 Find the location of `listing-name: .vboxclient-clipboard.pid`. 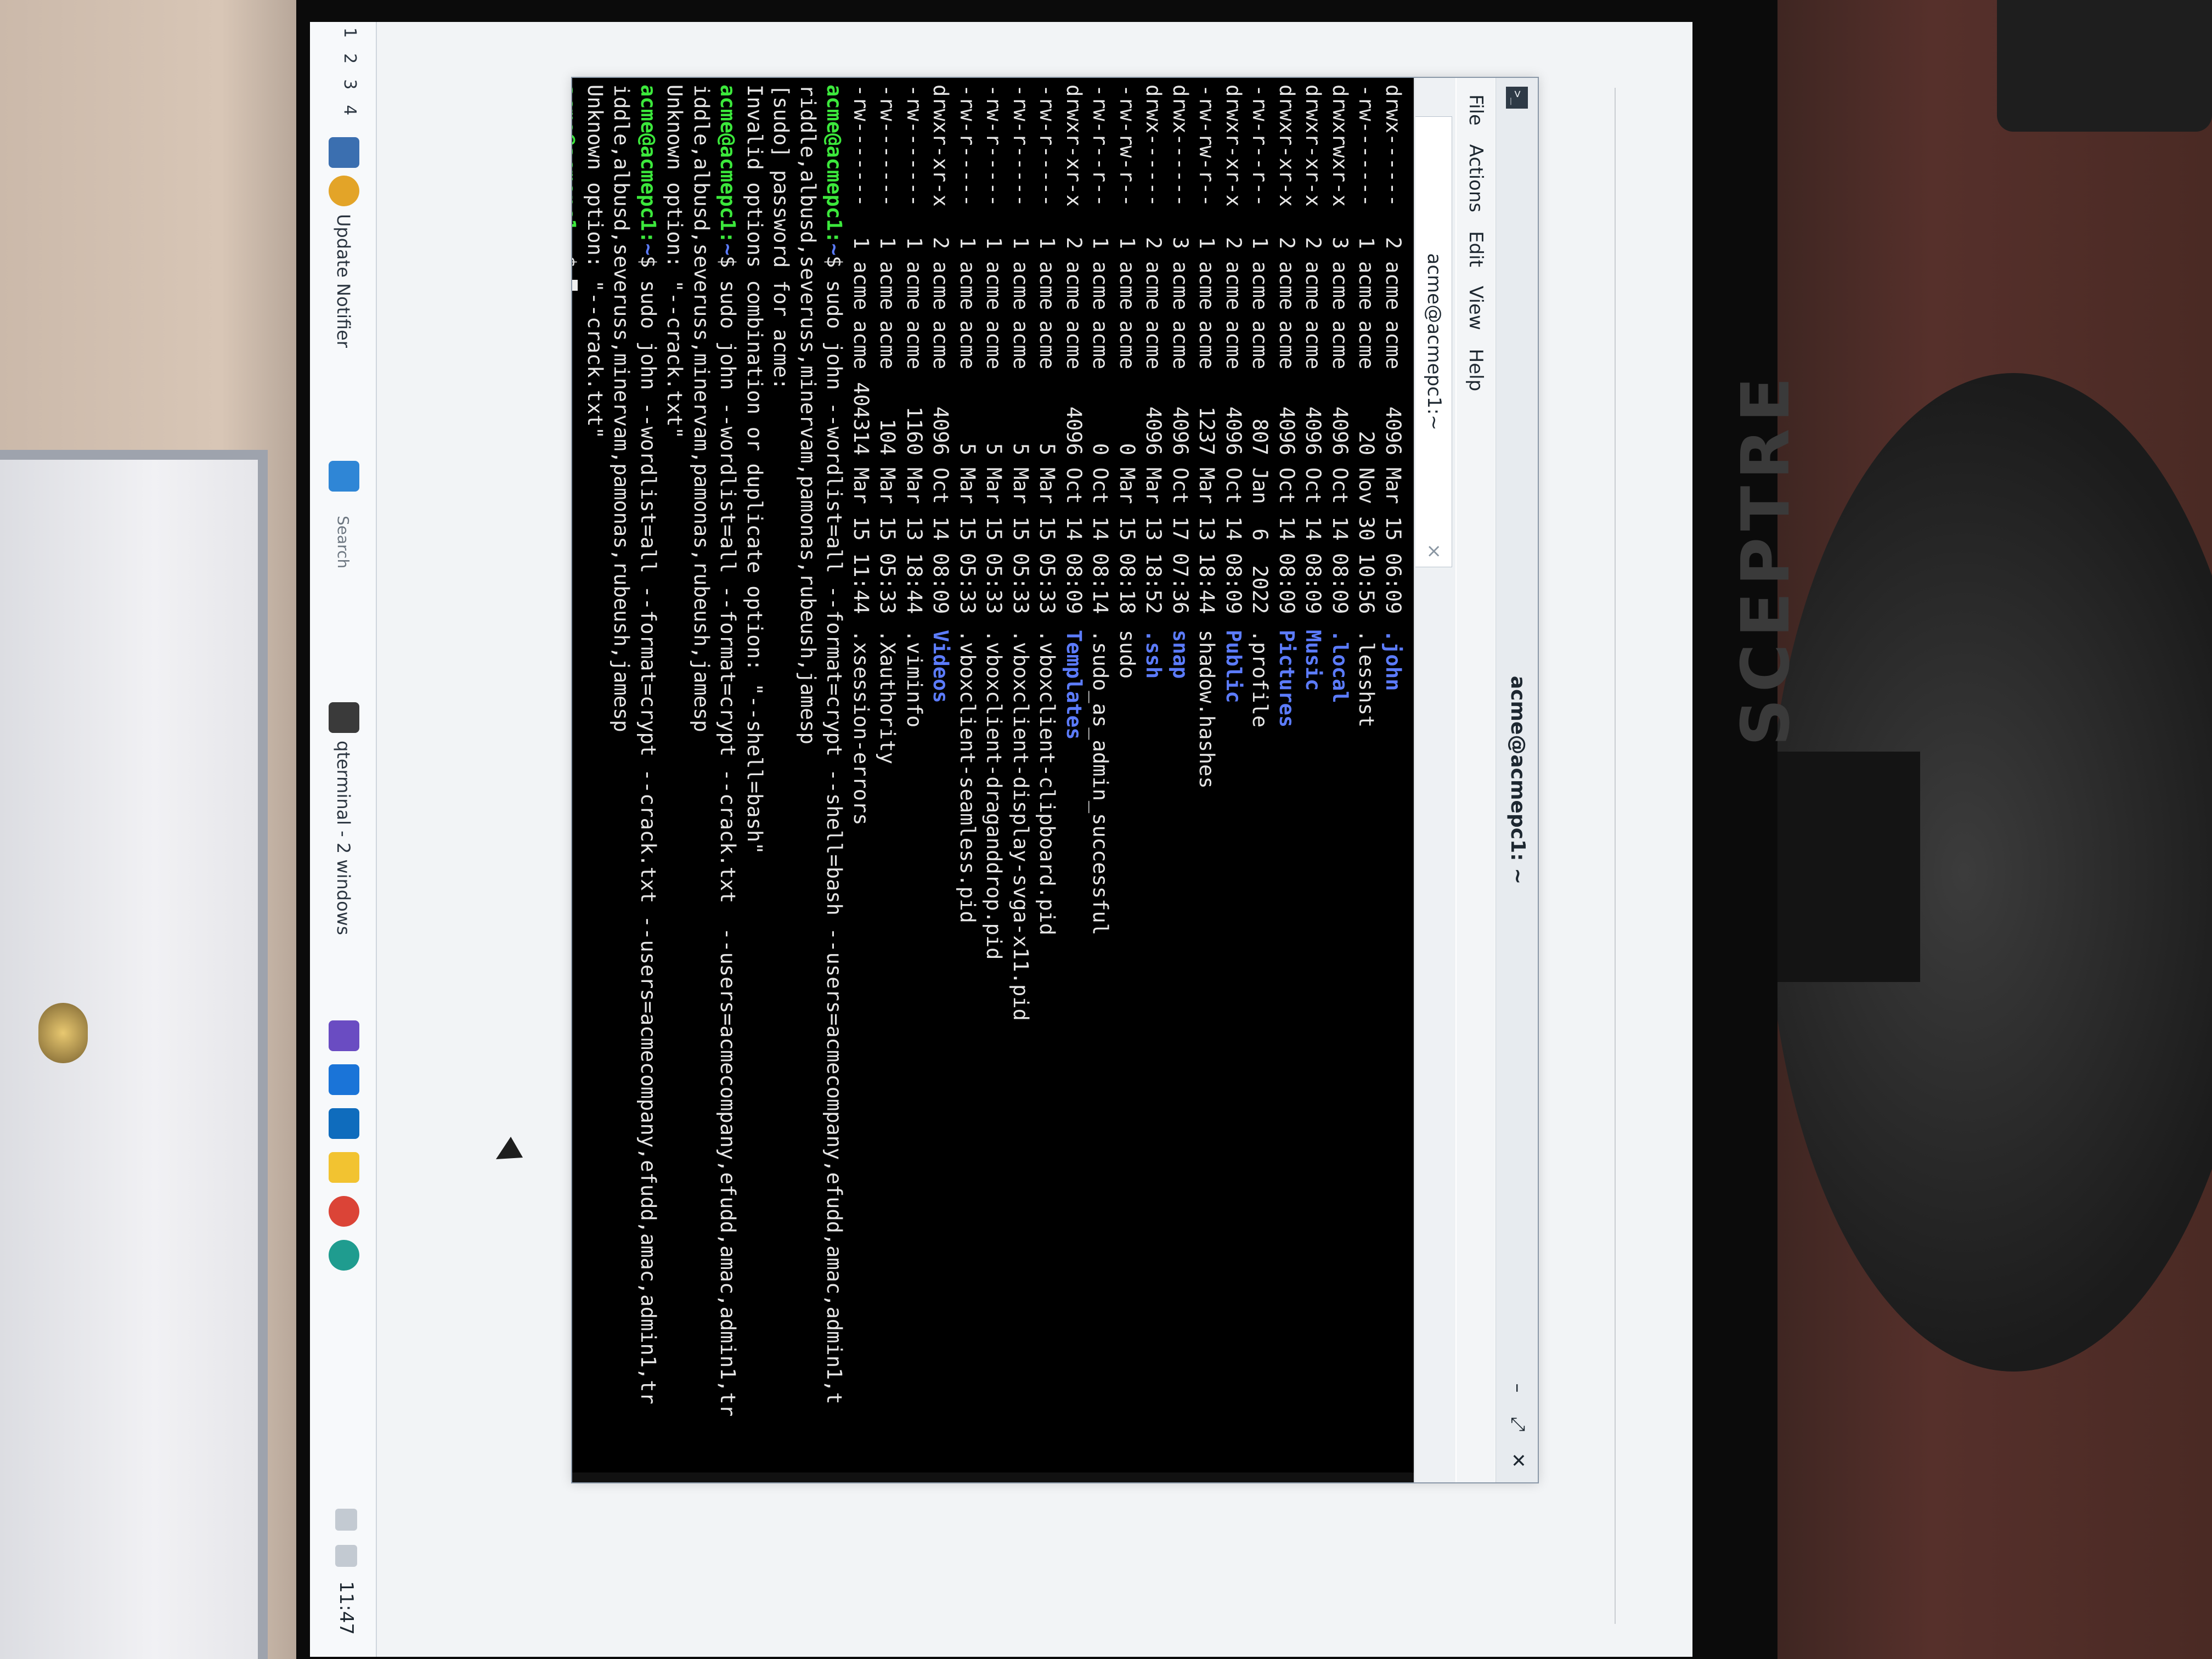

listing-name: .vboxclient-clipboard.pid is located at coordinates (1047, 782).